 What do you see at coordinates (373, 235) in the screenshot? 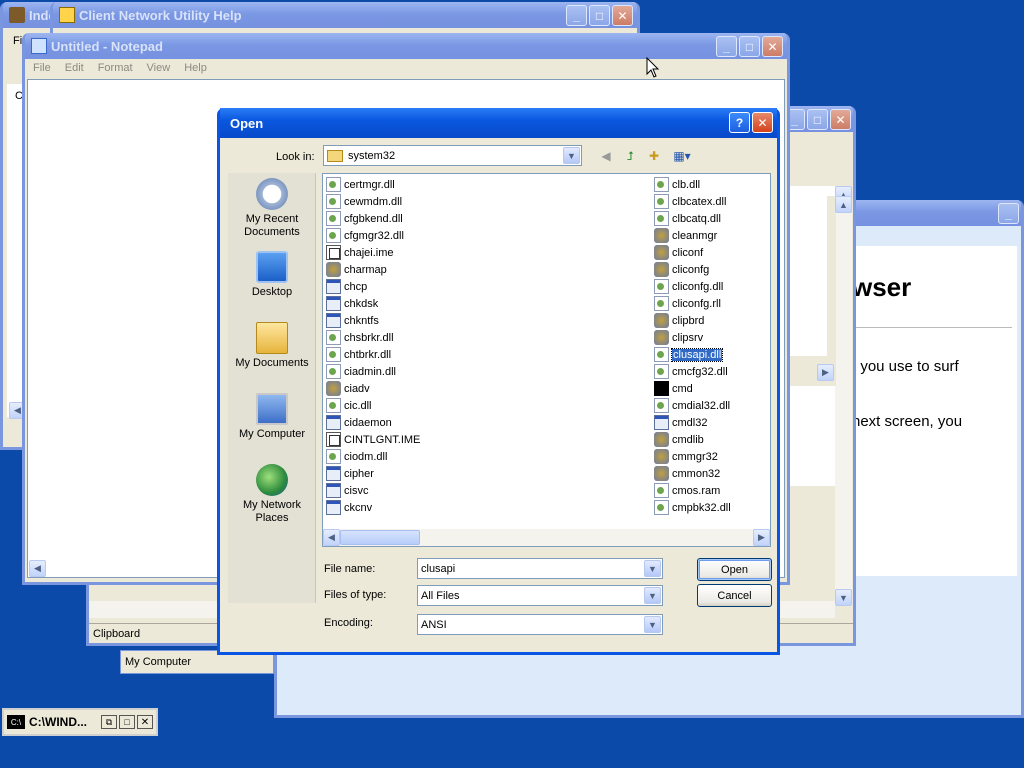
I see `file-item: cfgmgr32.dll` at bounding box center [373, 235].